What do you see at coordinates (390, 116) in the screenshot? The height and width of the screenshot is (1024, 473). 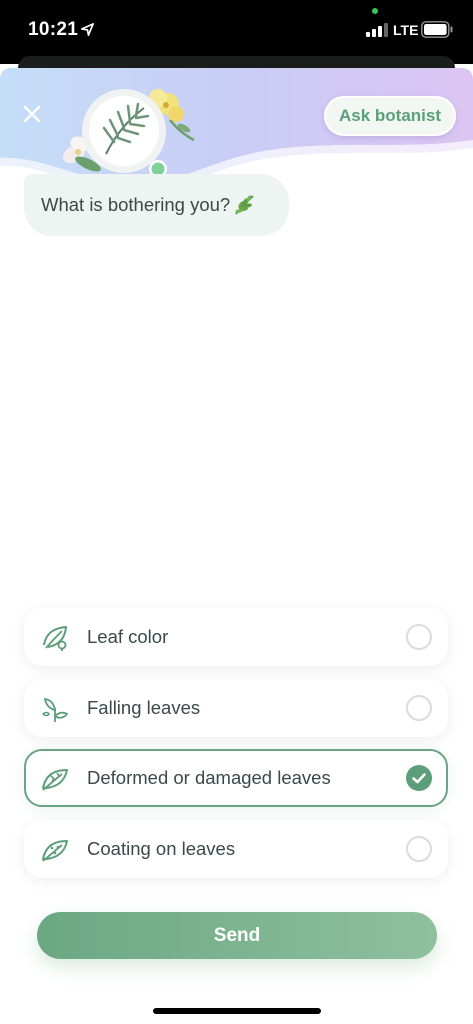 I see `ask-botanist-button: Ask botanist` at bounding box center [390, 116].